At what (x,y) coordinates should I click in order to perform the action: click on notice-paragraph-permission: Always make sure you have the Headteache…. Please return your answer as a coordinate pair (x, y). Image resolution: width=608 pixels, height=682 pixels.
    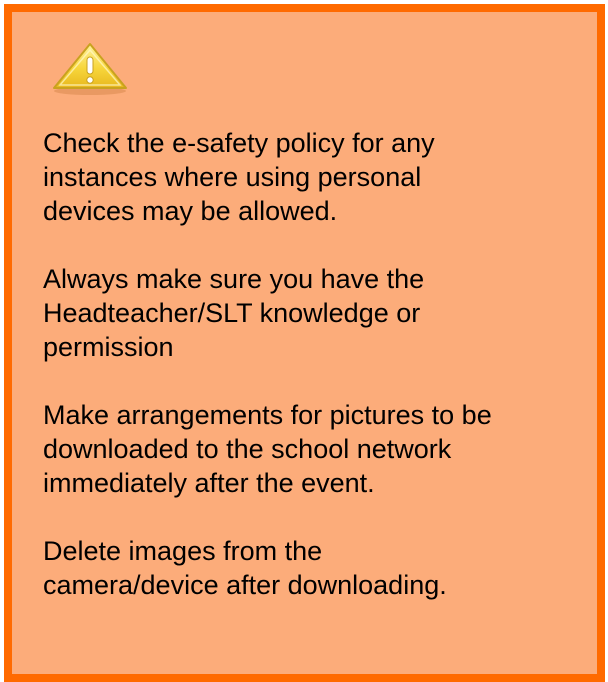
    Looking at the image, I should click on (234, 313).